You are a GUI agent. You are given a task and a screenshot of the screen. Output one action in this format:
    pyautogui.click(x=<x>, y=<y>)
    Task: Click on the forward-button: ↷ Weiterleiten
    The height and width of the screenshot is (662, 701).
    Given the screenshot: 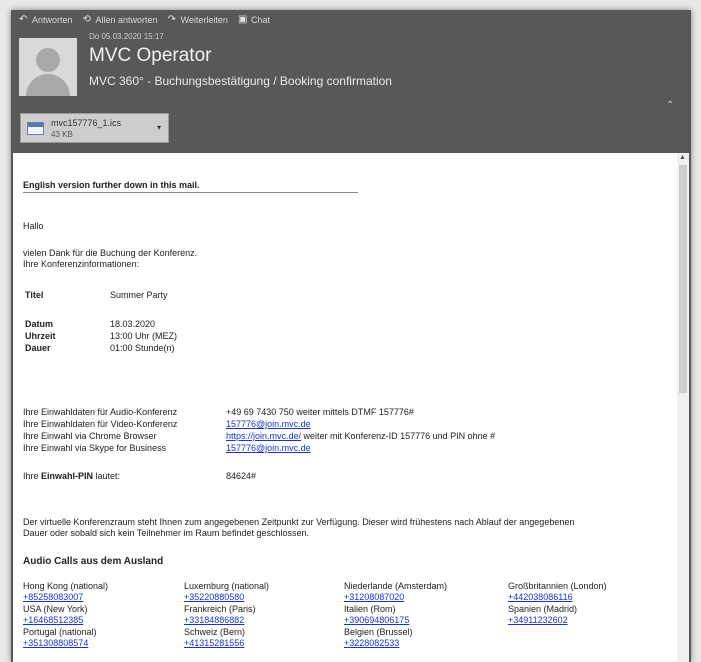 What is the action you would take?
    pyautogui.click(x=197, y=20)
    